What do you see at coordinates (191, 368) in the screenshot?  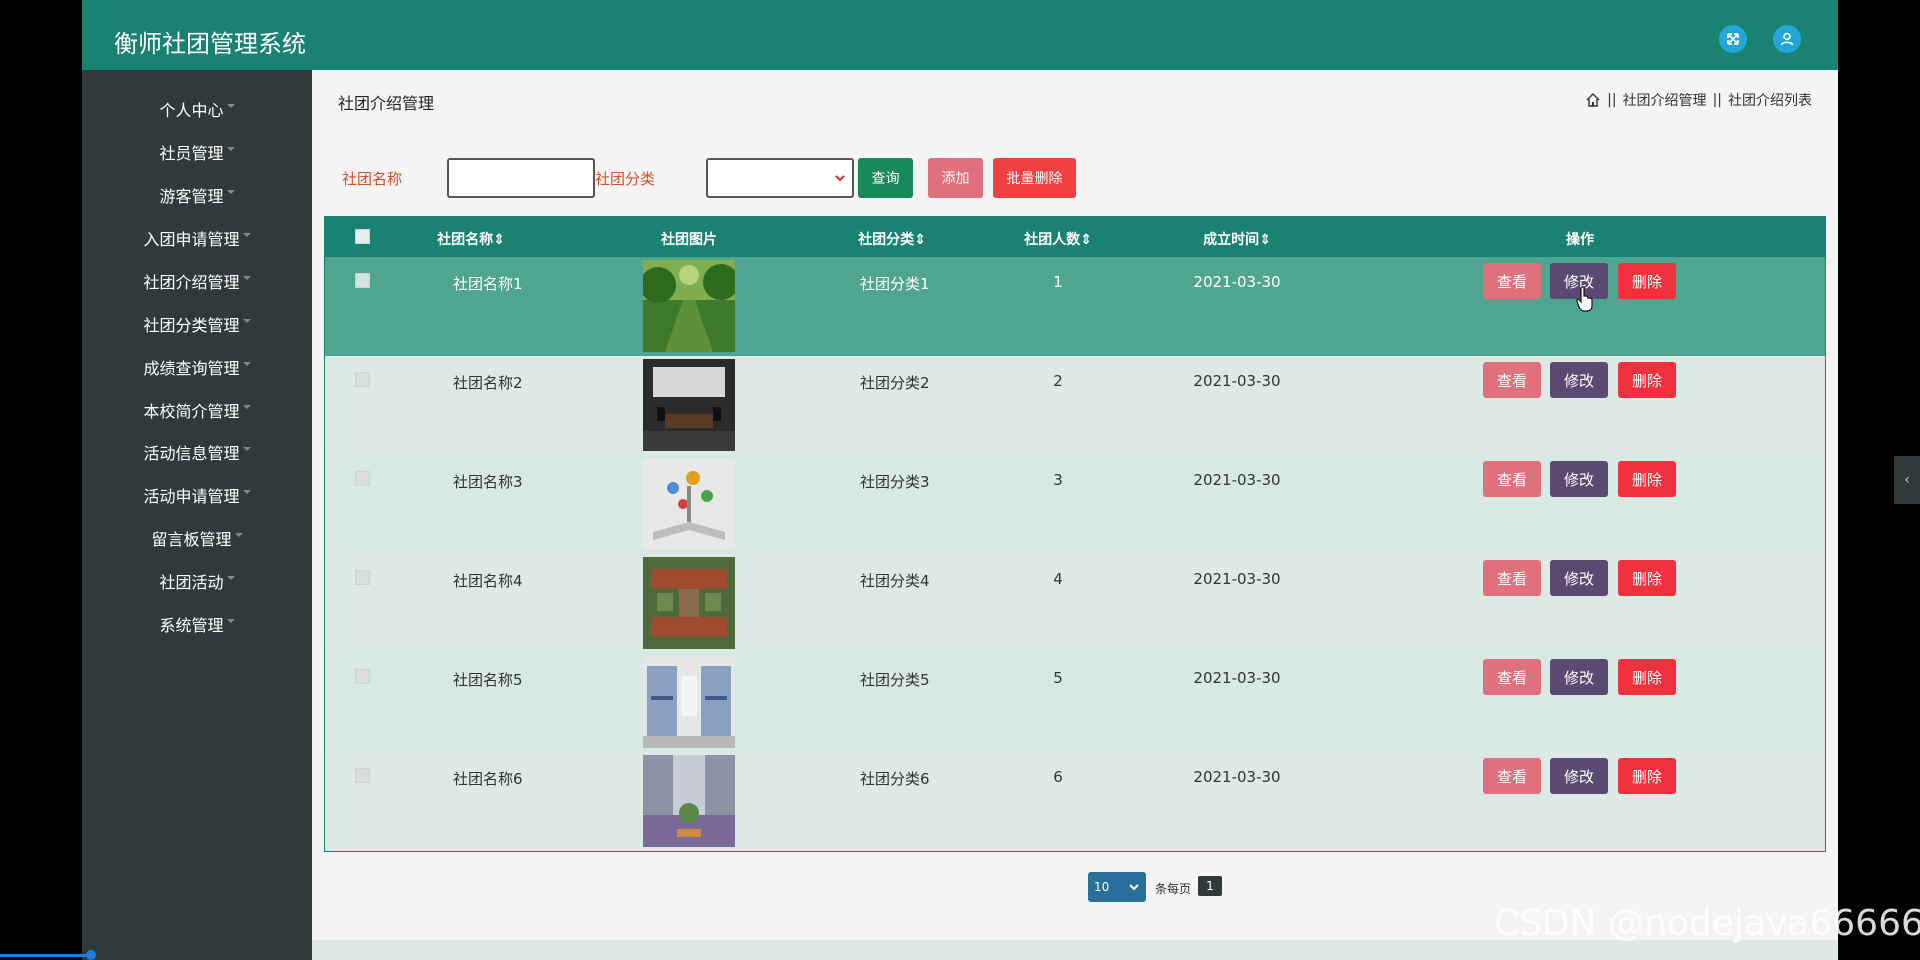 I see `sidebar-item-label: 成绩查询管理` at bounding box center [191, 368].